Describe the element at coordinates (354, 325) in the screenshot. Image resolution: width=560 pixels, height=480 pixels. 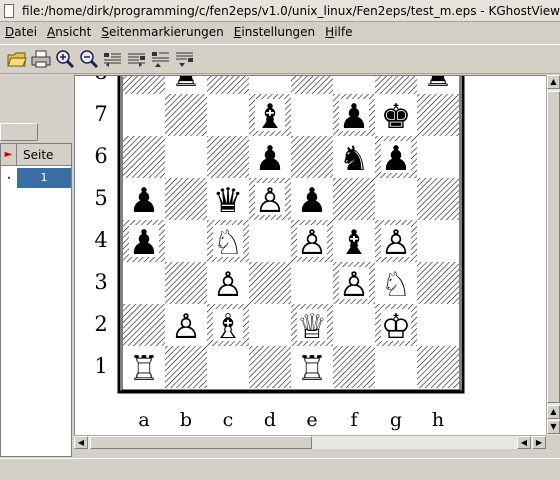
I see `board-square-f2` at that location.